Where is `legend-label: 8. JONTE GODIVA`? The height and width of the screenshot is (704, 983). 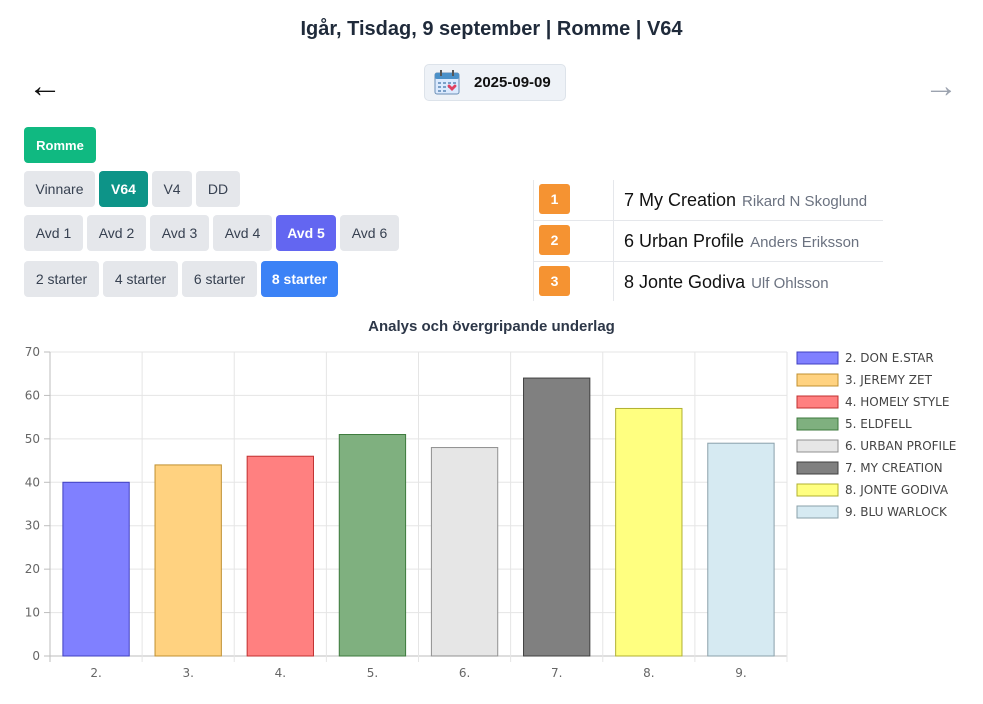 legend-label: 8. JONTE GODIVA is located at coordinates (897, 490).